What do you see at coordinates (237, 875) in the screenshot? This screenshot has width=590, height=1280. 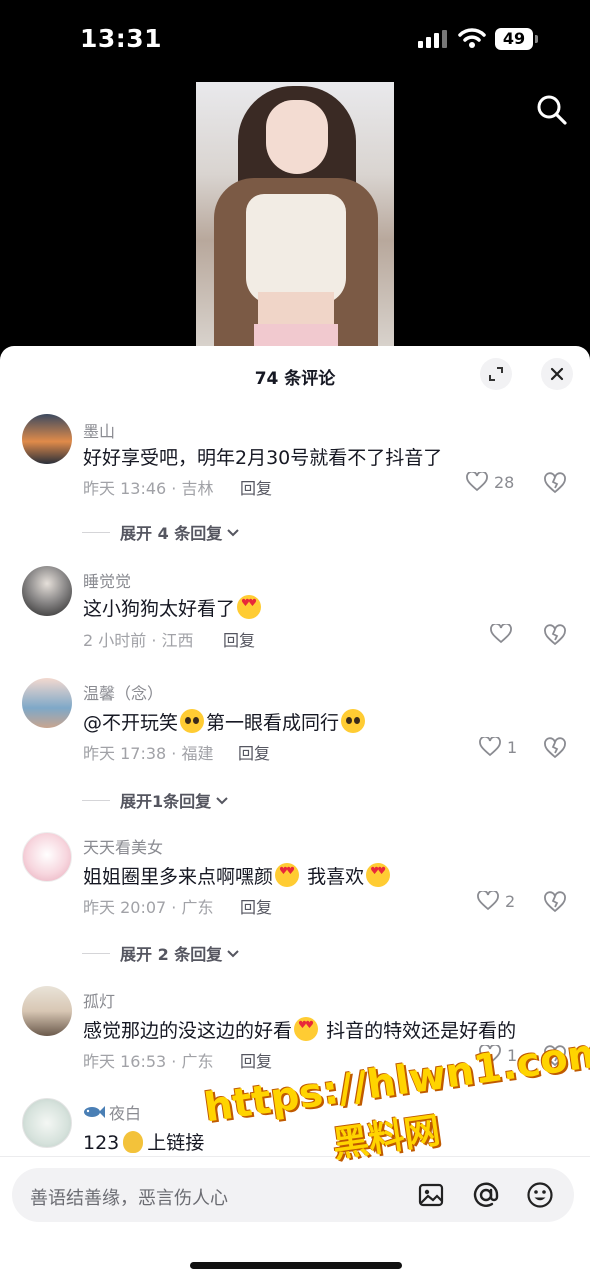 I see `comment-text: 姐姐圈里多来点啊嘿颜 我喜欢` at bounding box center [237, 875].